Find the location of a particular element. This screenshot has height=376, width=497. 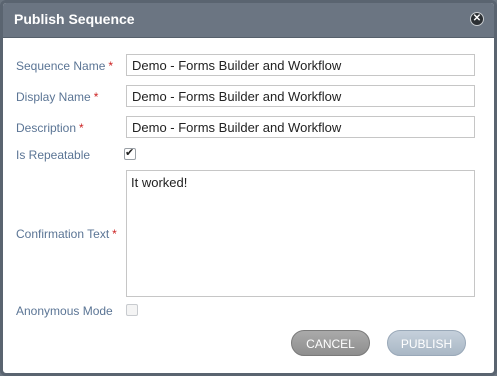

dialog-title: Publish Sequence is located at coordinates (74, 19).